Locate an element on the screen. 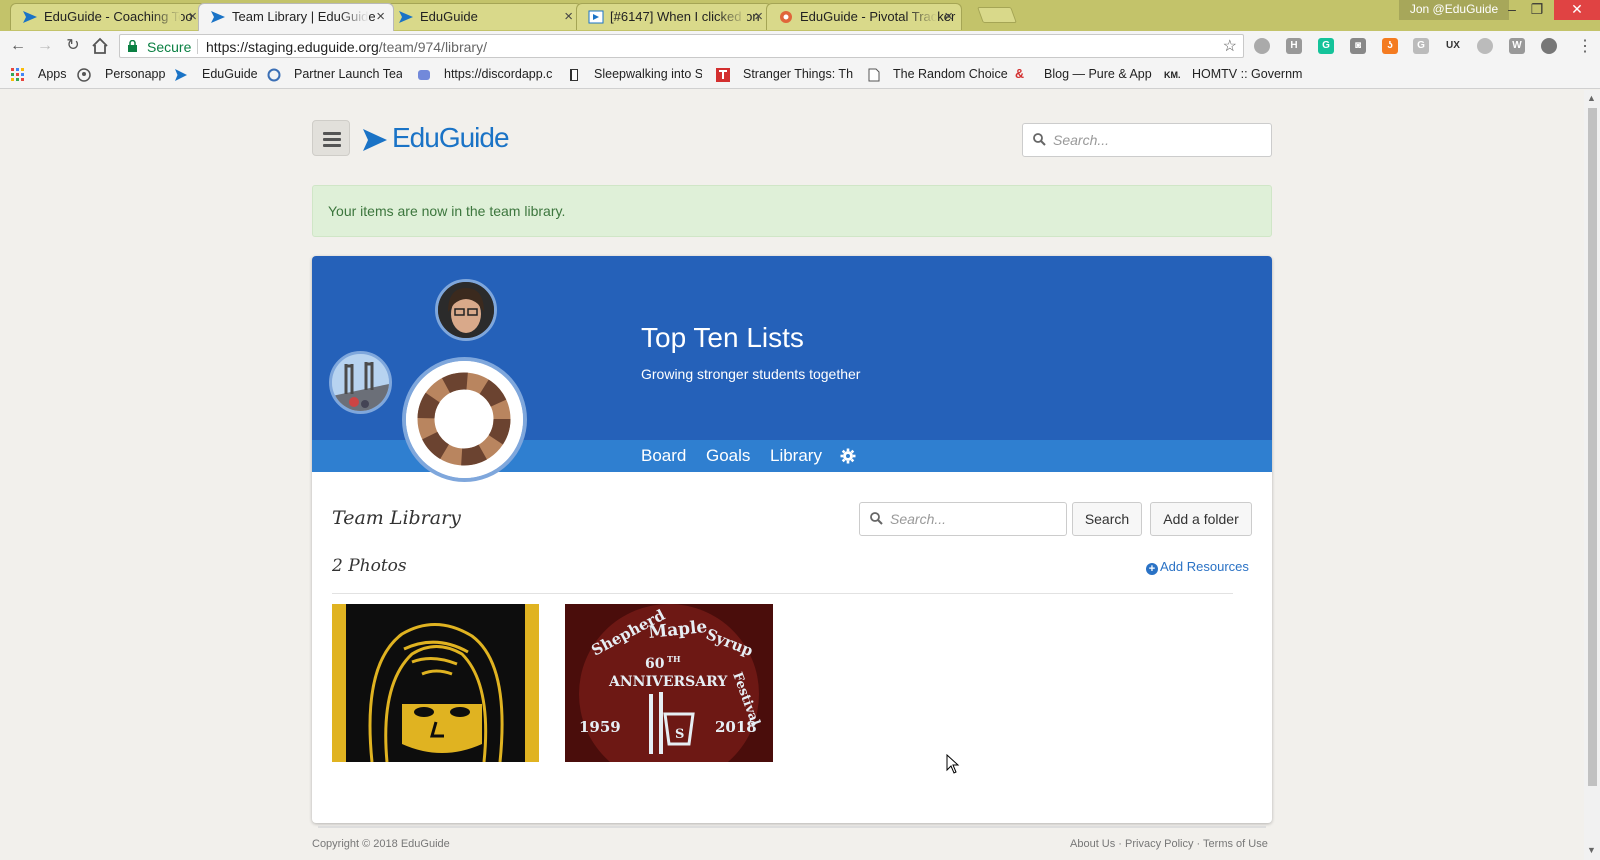 Image resolution: width=1600 pixels, height=860 pixels. page-icon is located at coordinates (874, 75).